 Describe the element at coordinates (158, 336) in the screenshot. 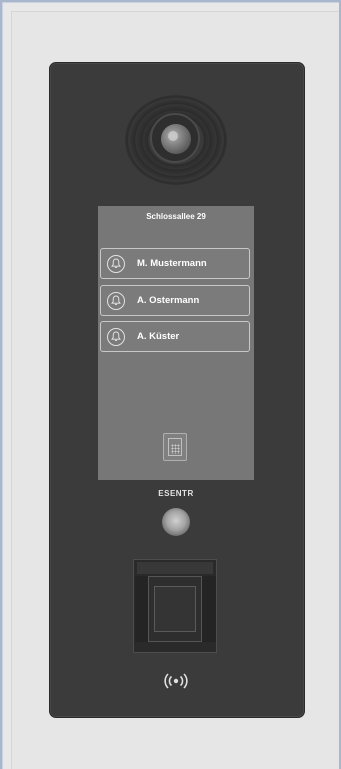

I see `resident-name: A. Küster` at that location.